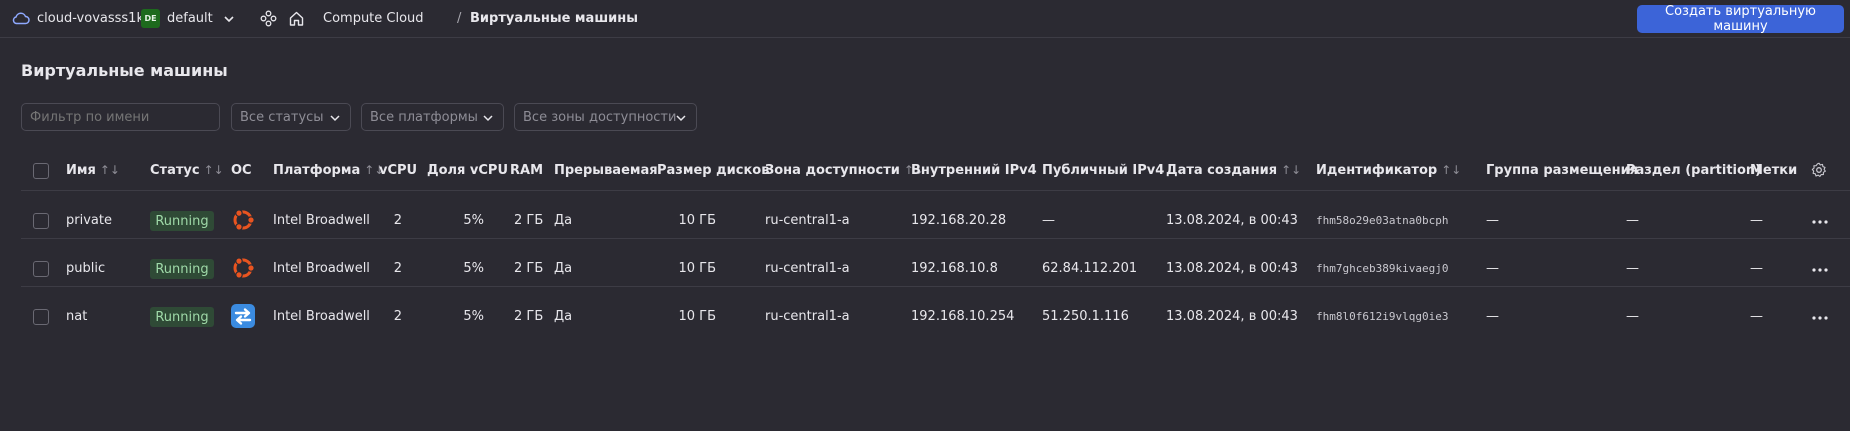 This screenshot has width=1850, height=431. Describe the element at coordinates (554, 18) in the screenshot. I see `breadcrumb-current: Виртуальные машины` at that location.